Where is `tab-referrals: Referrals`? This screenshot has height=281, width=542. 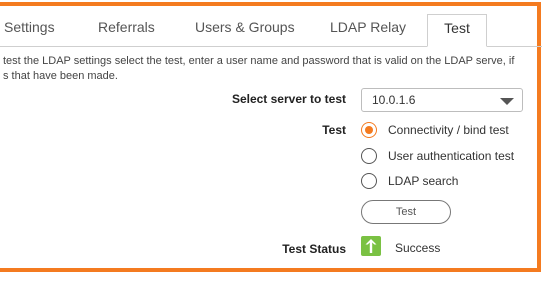 tab-referrals: Referrals is located at coordinates (126, 29).